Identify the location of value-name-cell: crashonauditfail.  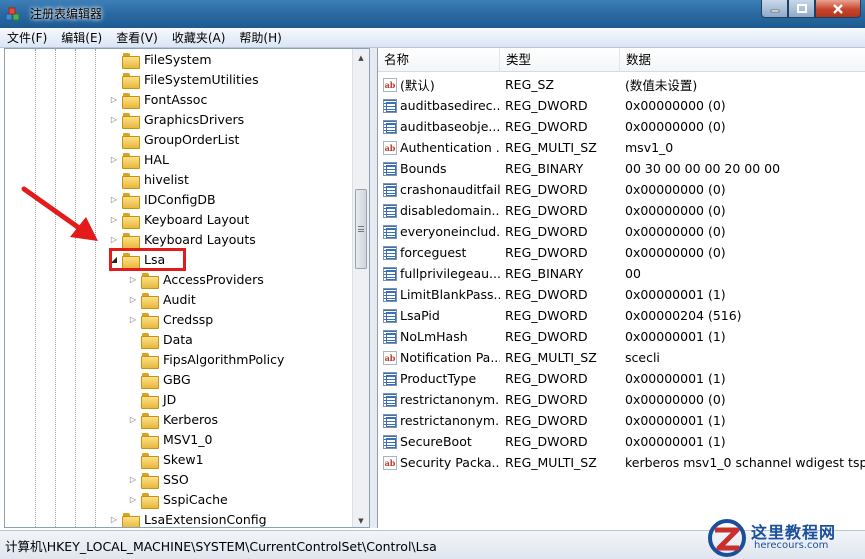
(439, 189).